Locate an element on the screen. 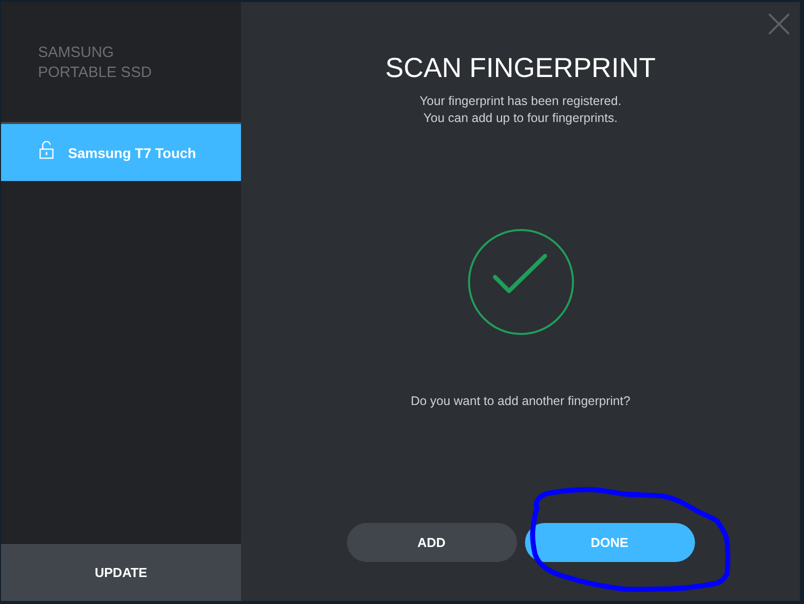 The height and width of the screenshot is (604, 804). brand-text: PORTABLE SSD is located at coordinates (95, 73).